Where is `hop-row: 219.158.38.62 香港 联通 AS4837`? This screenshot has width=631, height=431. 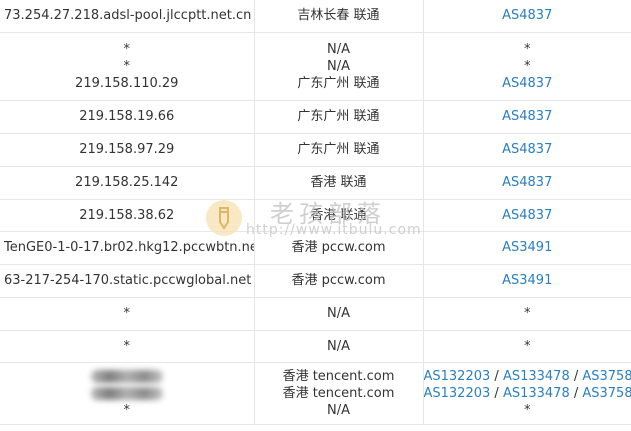 hop-row: 219.158.38.62 香港 联通 AS4837 is located at coordinates (315, 215).